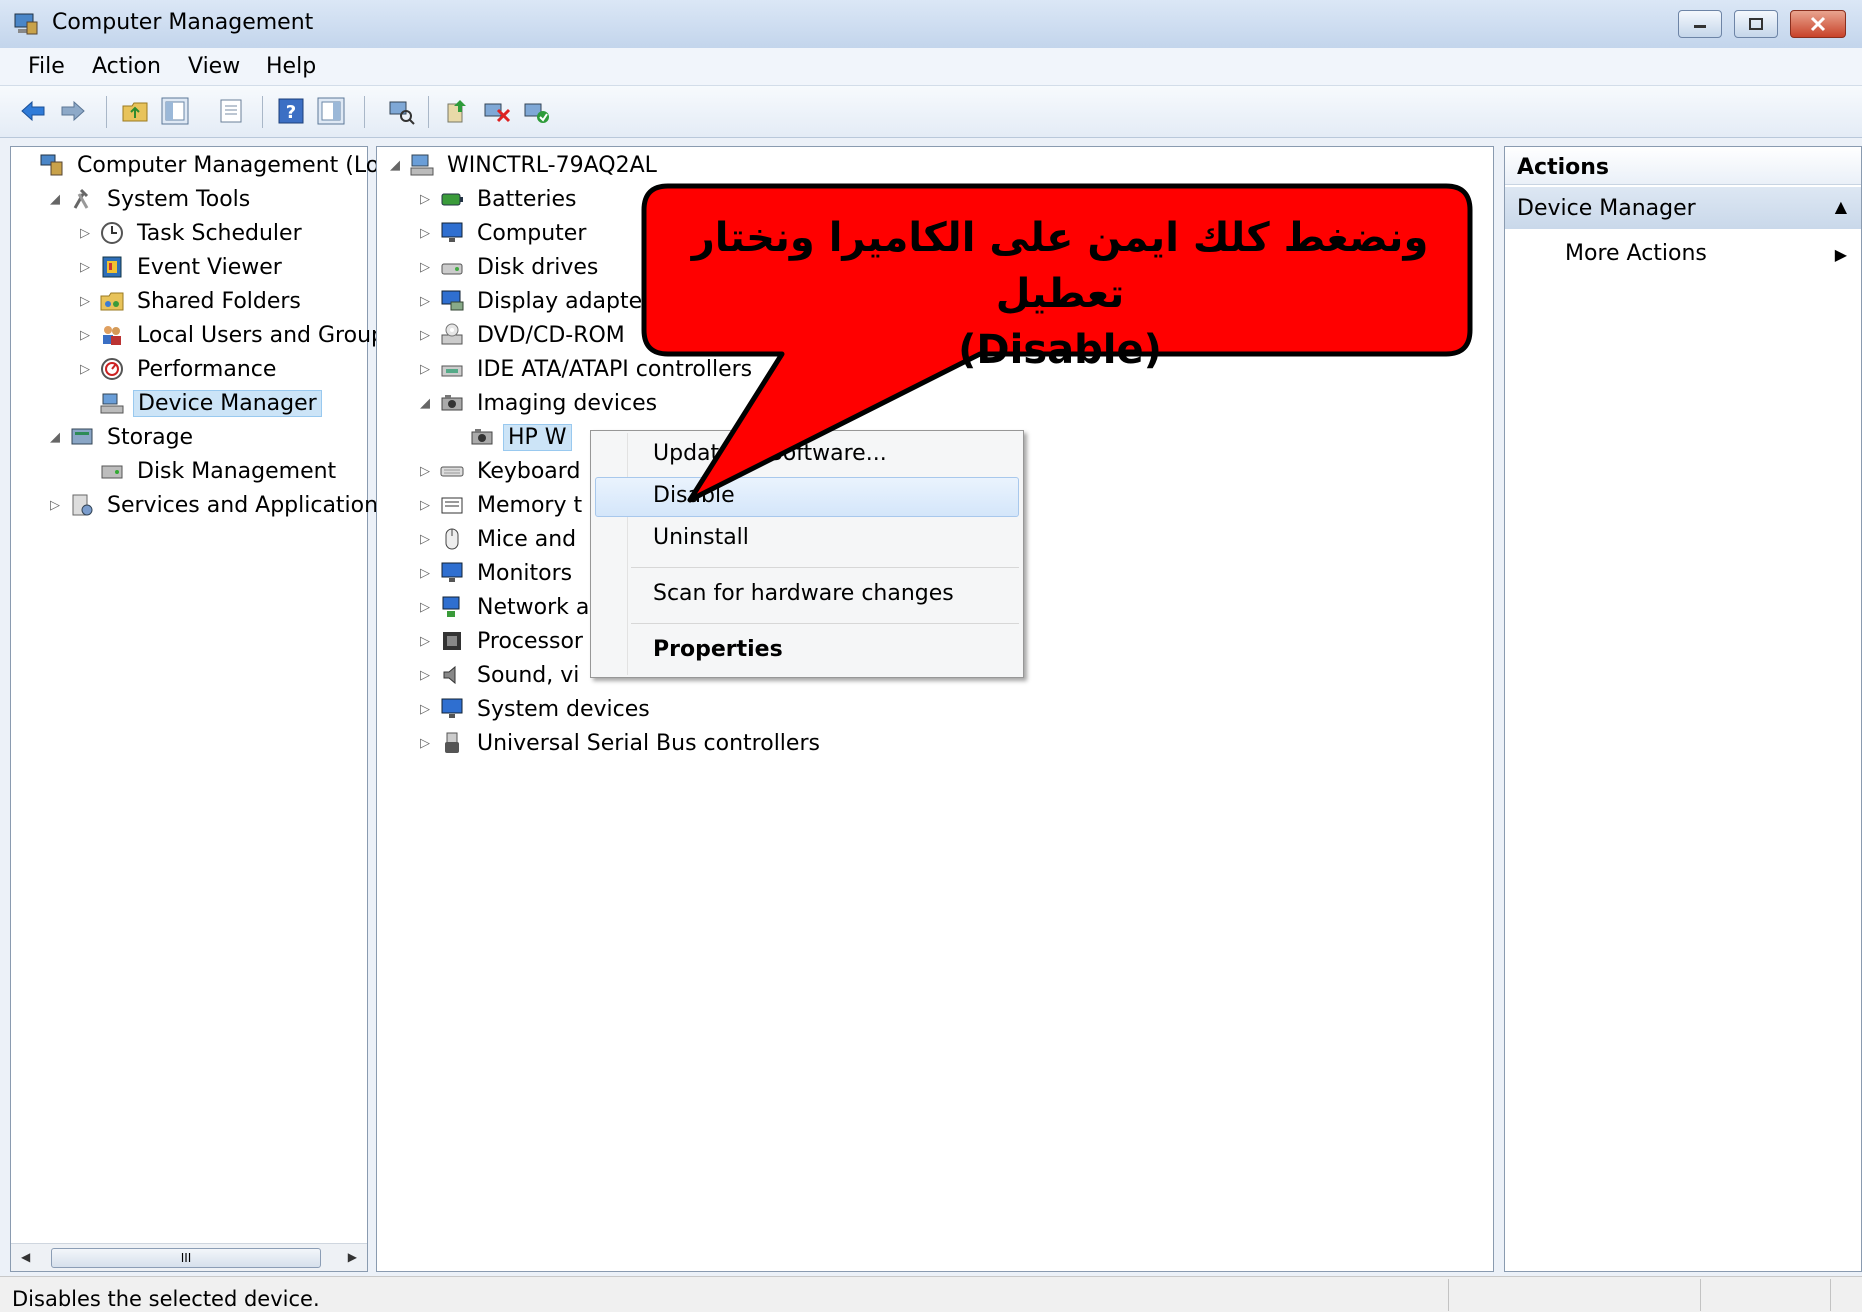 This screenshot has width=1862, height=1312. Describe the element at coordinates (112, 403) in the screenshot. I see `device-manager-icon` at that location.